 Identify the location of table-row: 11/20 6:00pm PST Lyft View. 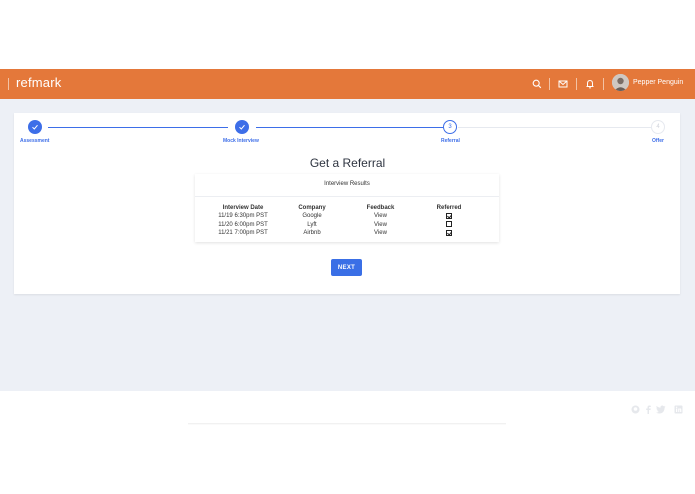
(345, 225).